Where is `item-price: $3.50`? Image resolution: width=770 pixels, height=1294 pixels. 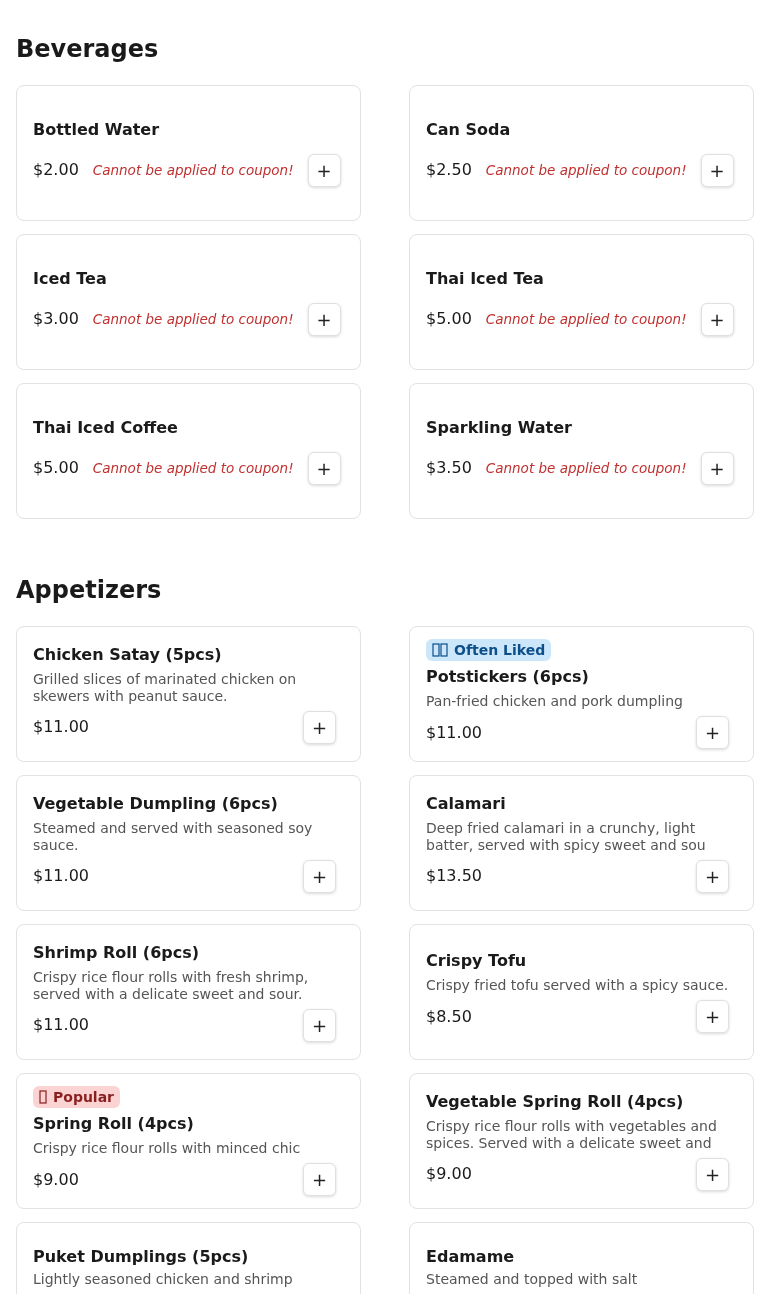
item-price: $3.50 is located at coordinates (449, 468).